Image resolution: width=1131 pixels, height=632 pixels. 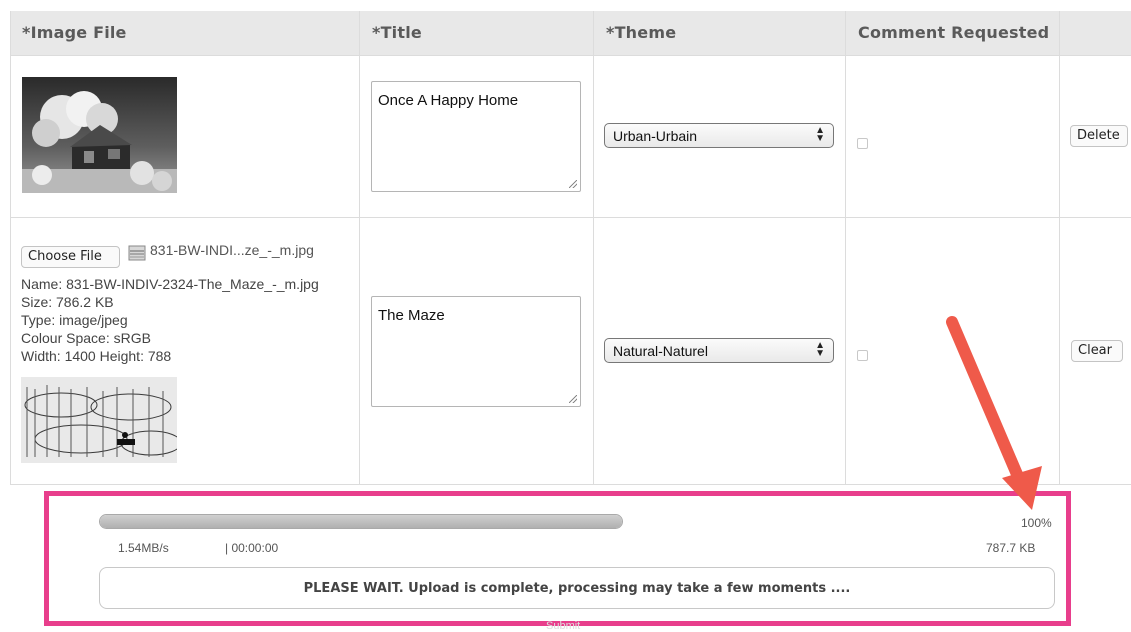 I want to click on title-input-value: Once A Happy Home, so click(x=448, y=100).